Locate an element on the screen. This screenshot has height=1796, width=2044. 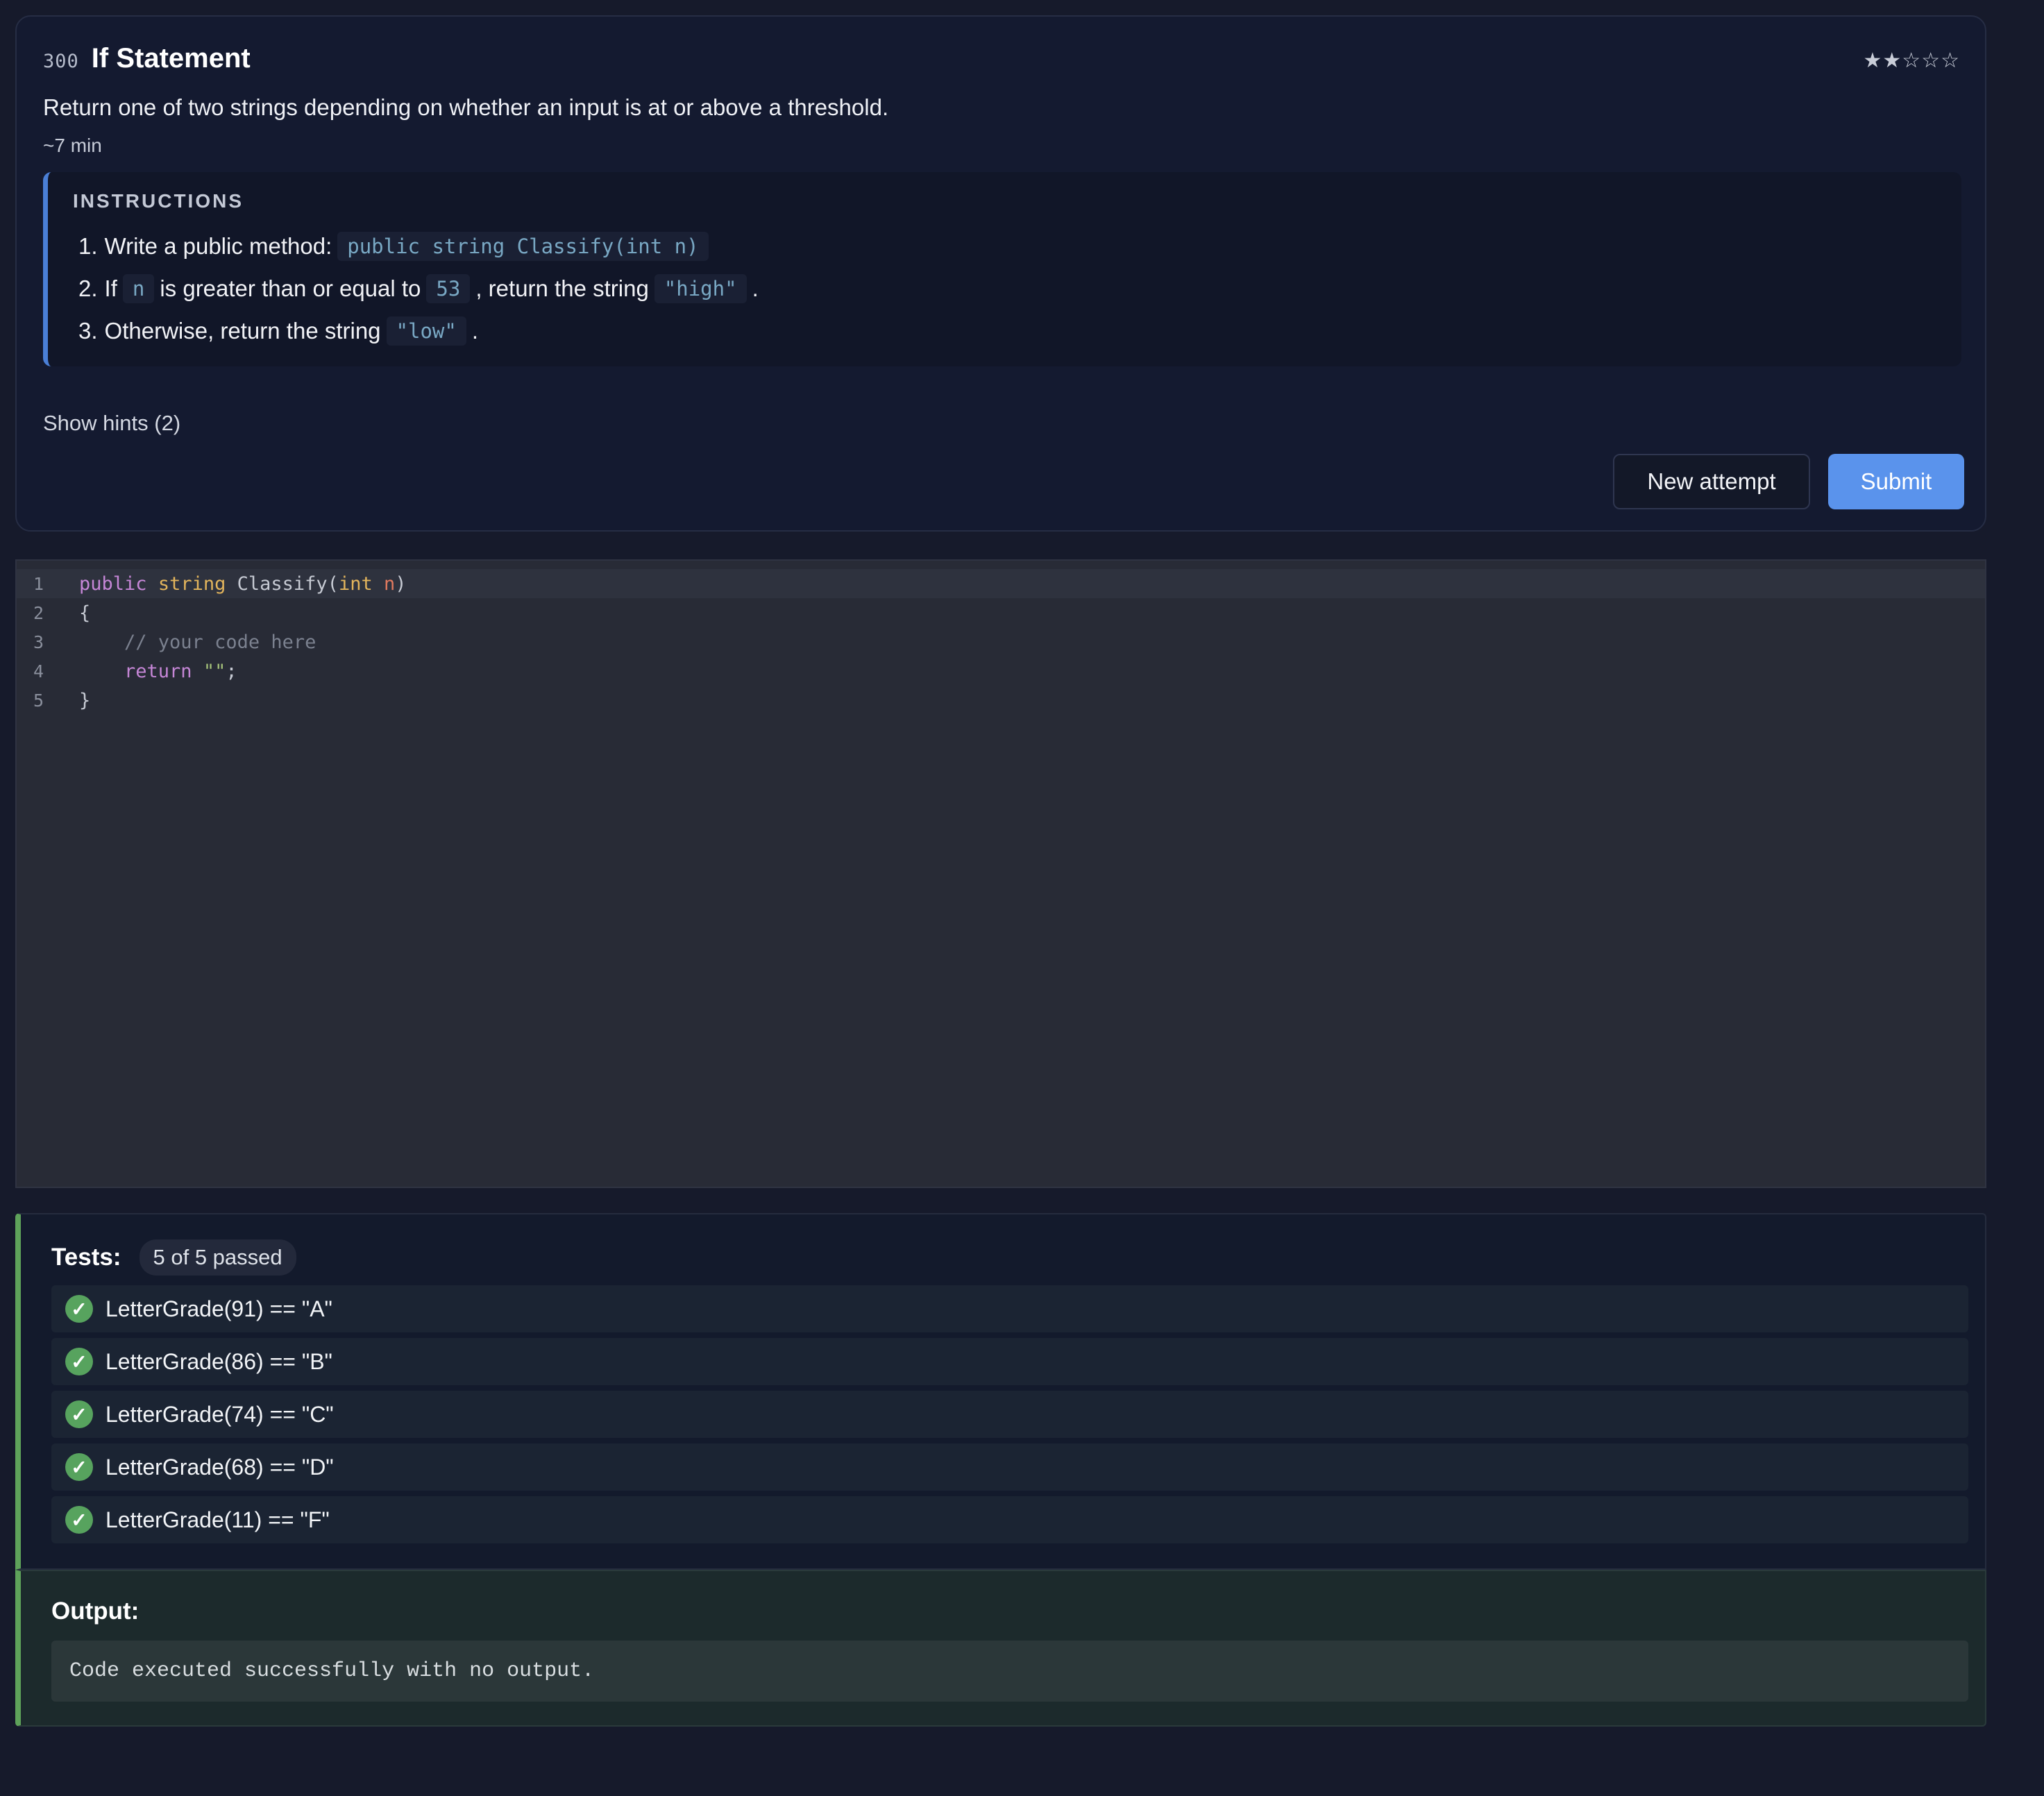
test-row: ✓ LetterGrade(91) == "A" is located at coordinates (1009, 1308).